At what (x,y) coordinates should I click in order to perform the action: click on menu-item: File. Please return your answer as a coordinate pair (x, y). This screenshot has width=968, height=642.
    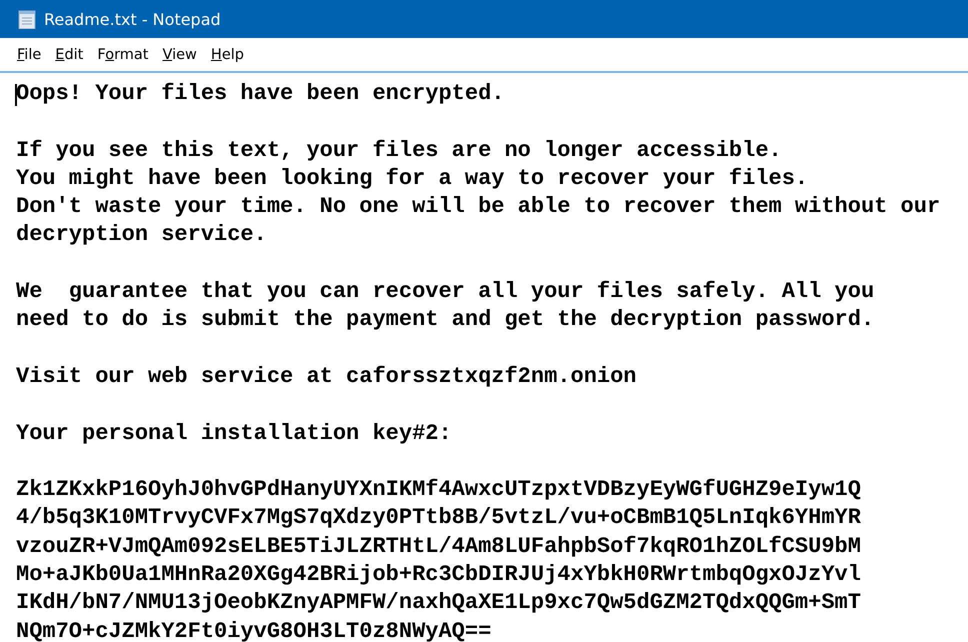
    Looking at the image, I should click on (29, 54).